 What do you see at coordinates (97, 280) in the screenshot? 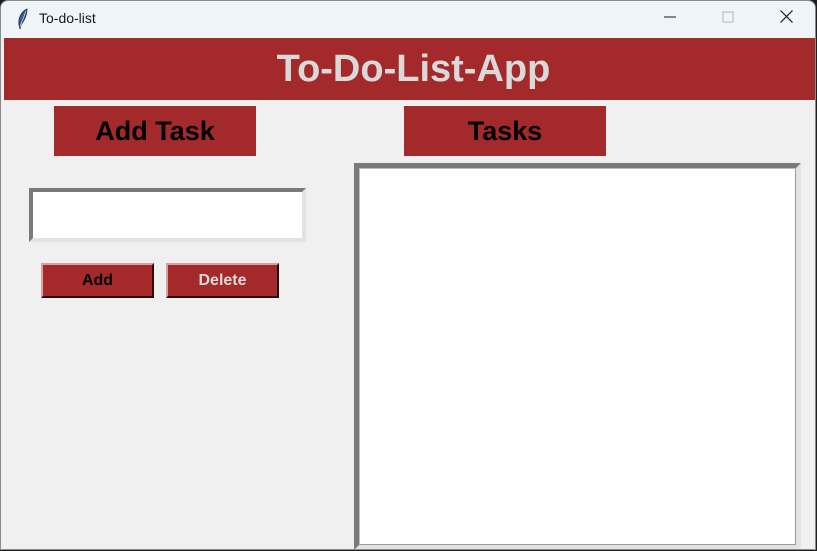
I see `add-button: Add` at bounding box center [97, 280].